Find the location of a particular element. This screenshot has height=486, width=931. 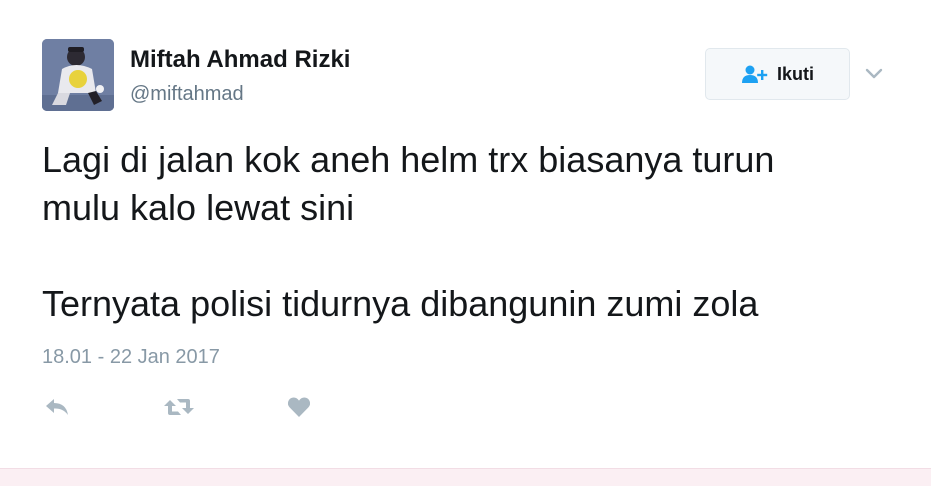

follow-button-label: Ikuti is located at coordinates (795, 73).